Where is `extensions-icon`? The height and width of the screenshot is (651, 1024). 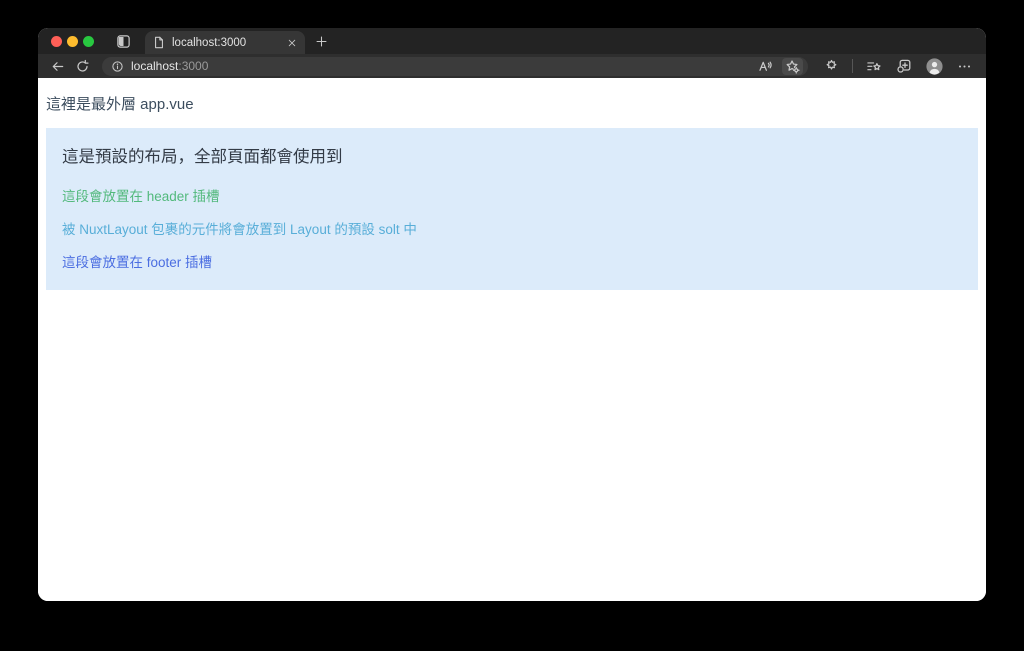 extensions-icon is located at coordinates (831, 66).